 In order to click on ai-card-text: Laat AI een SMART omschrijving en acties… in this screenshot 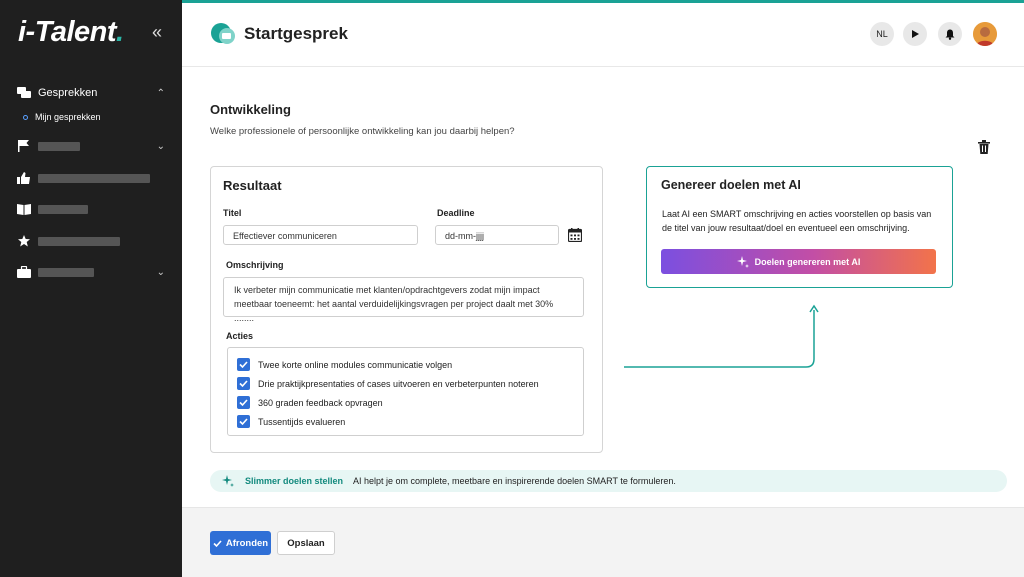, I will do `click(804, 221)`.